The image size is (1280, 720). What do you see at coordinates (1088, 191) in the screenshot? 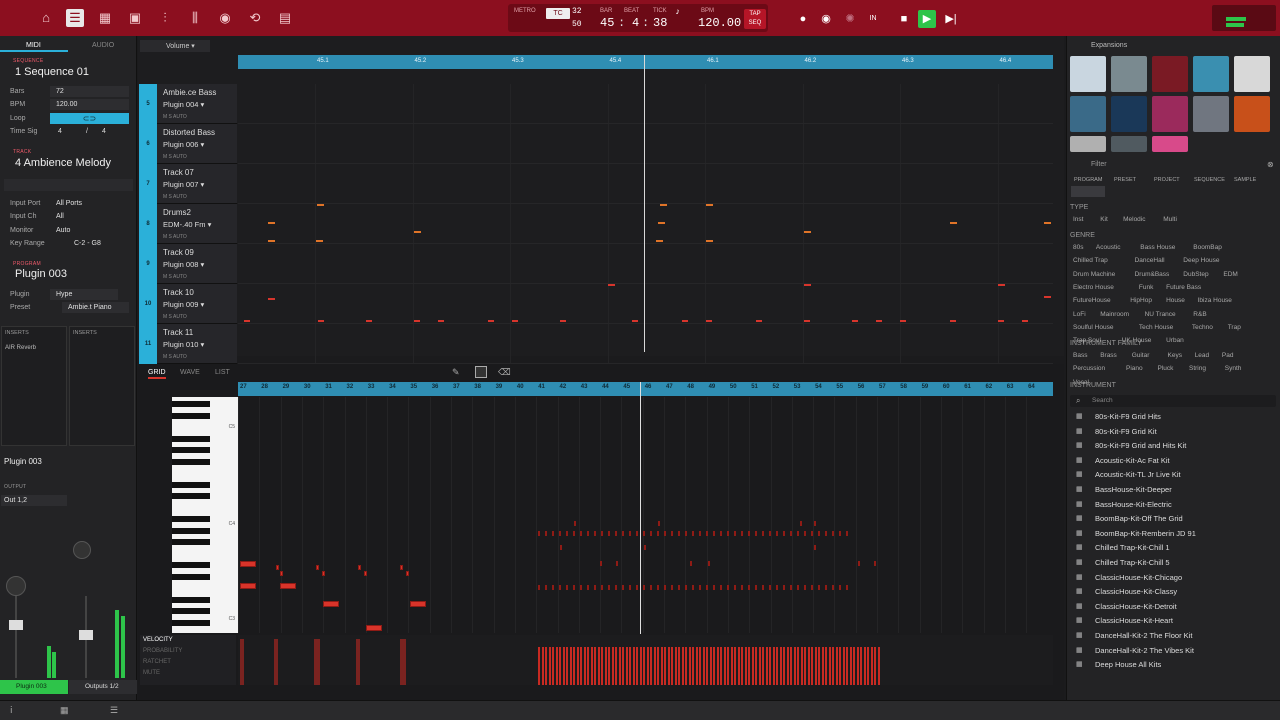
I see `filter-tab-active` at bounding box center [1088, 191].